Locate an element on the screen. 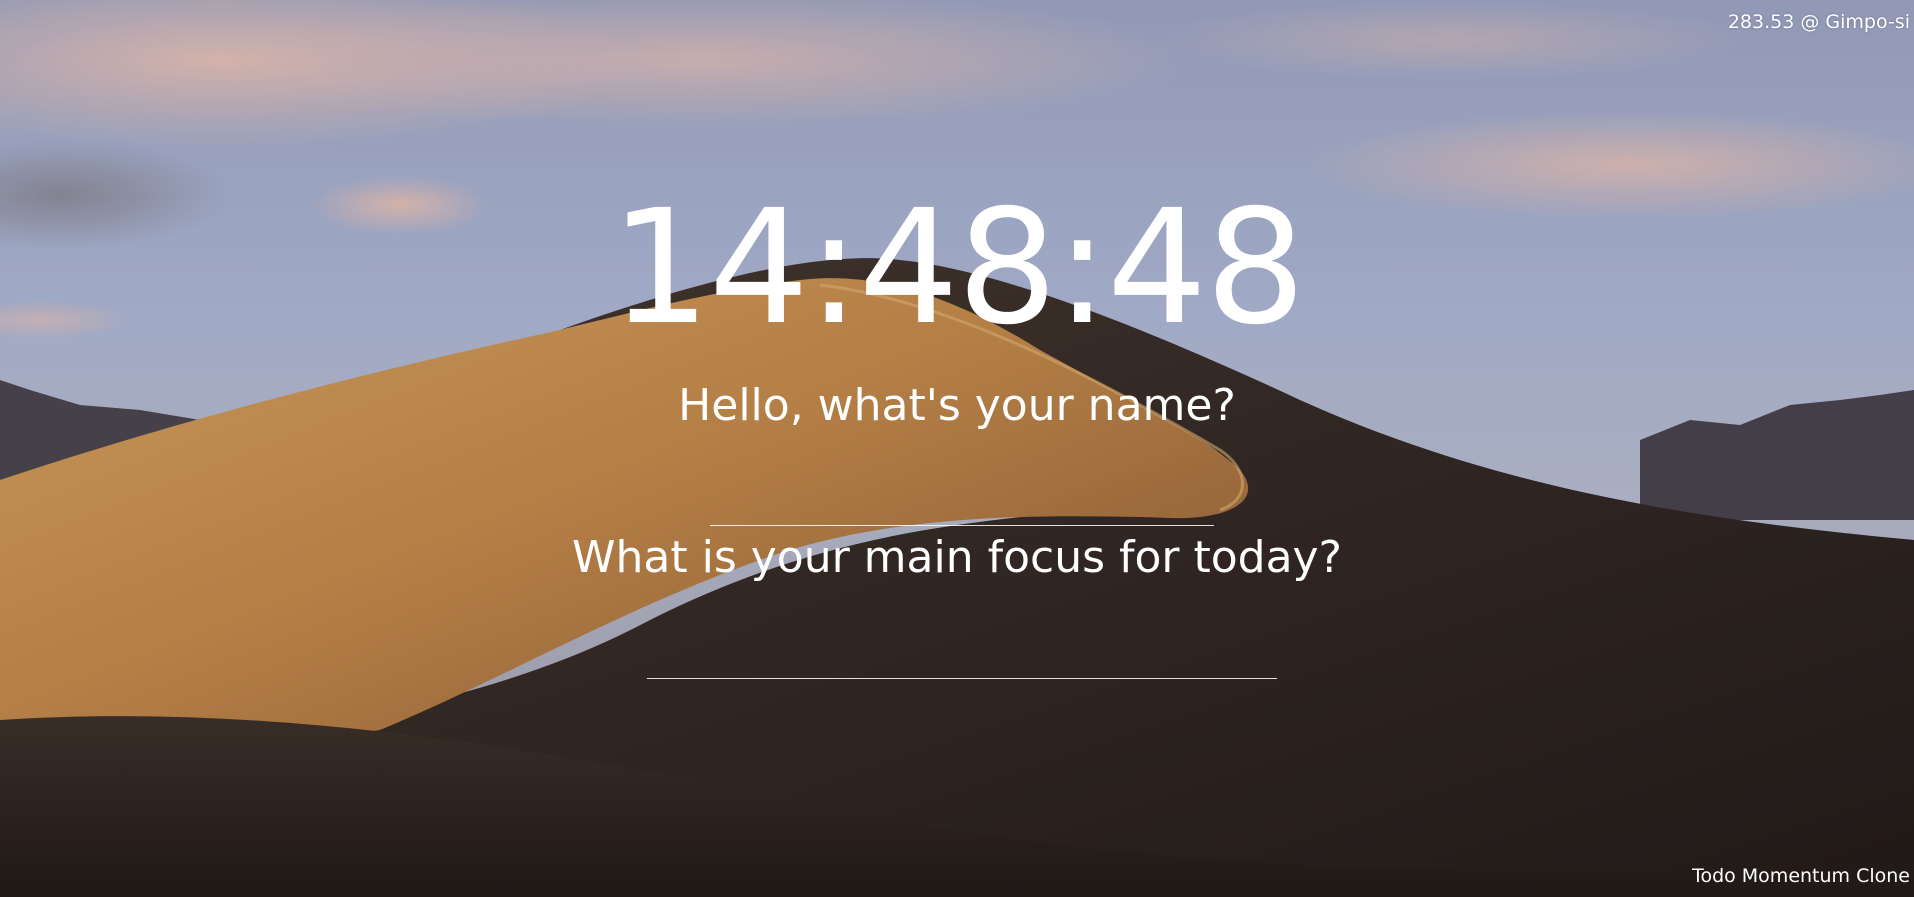 The height and width of the screenshot is (897, 1914). greeting-question: Hello, what's your name? is located at coordinates (957, 405).